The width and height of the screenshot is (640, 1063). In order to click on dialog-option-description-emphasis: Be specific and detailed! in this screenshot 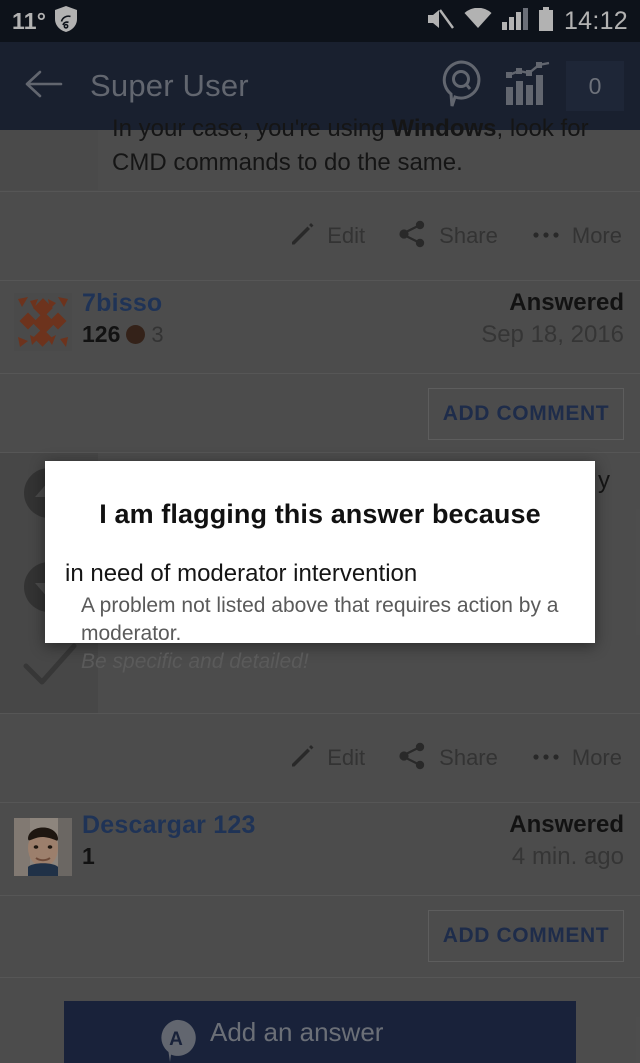, I will do `click(195, 661)`.